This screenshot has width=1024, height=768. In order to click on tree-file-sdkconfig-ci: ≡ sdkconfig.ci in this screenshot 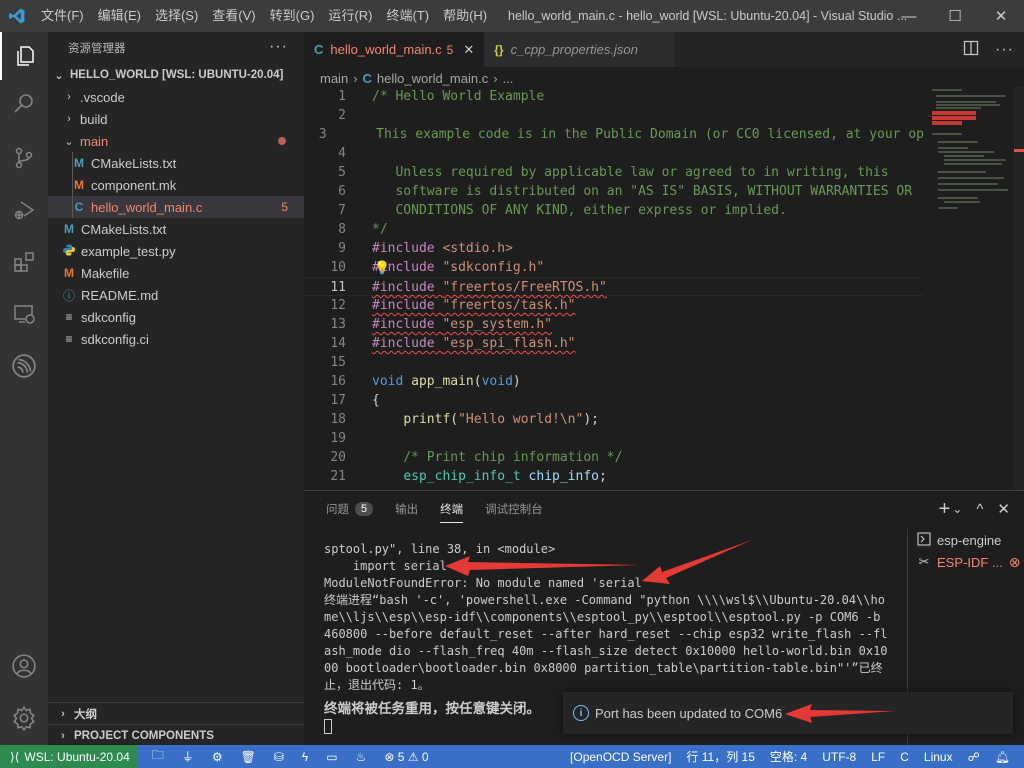, I will do `click(176, 339)`.